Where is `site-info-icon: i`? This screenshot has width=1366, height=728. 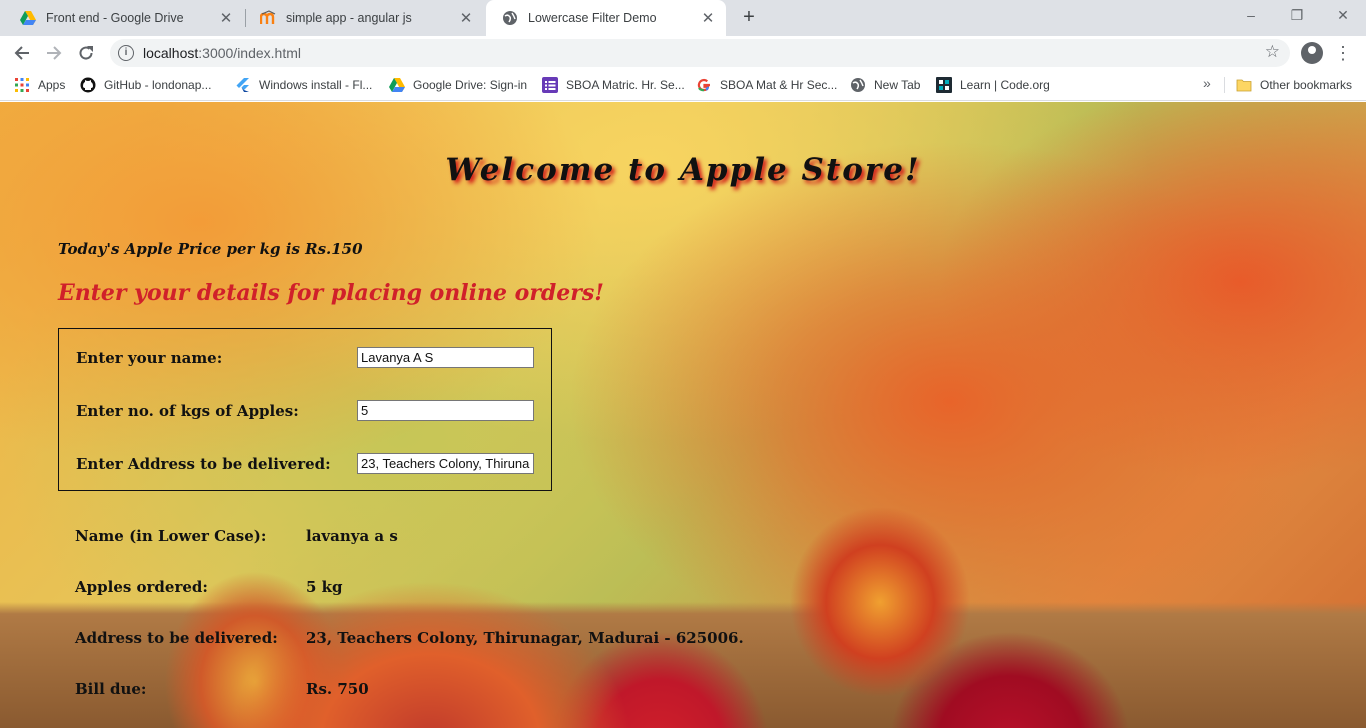 site-info-icon: i is located at coordinates (126, 53).